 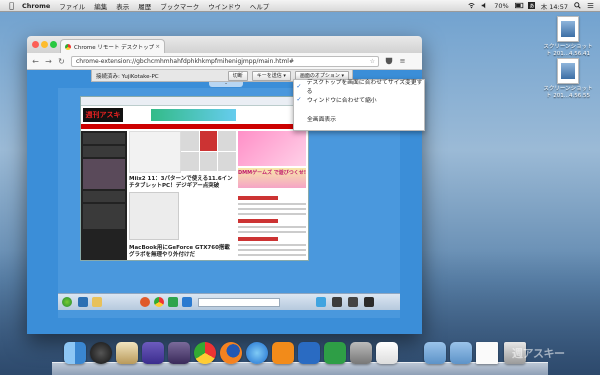 What do you see at coordinates (335, 353) in the screenshot?
I see `excel-icon` at bounding box center [335, 353].